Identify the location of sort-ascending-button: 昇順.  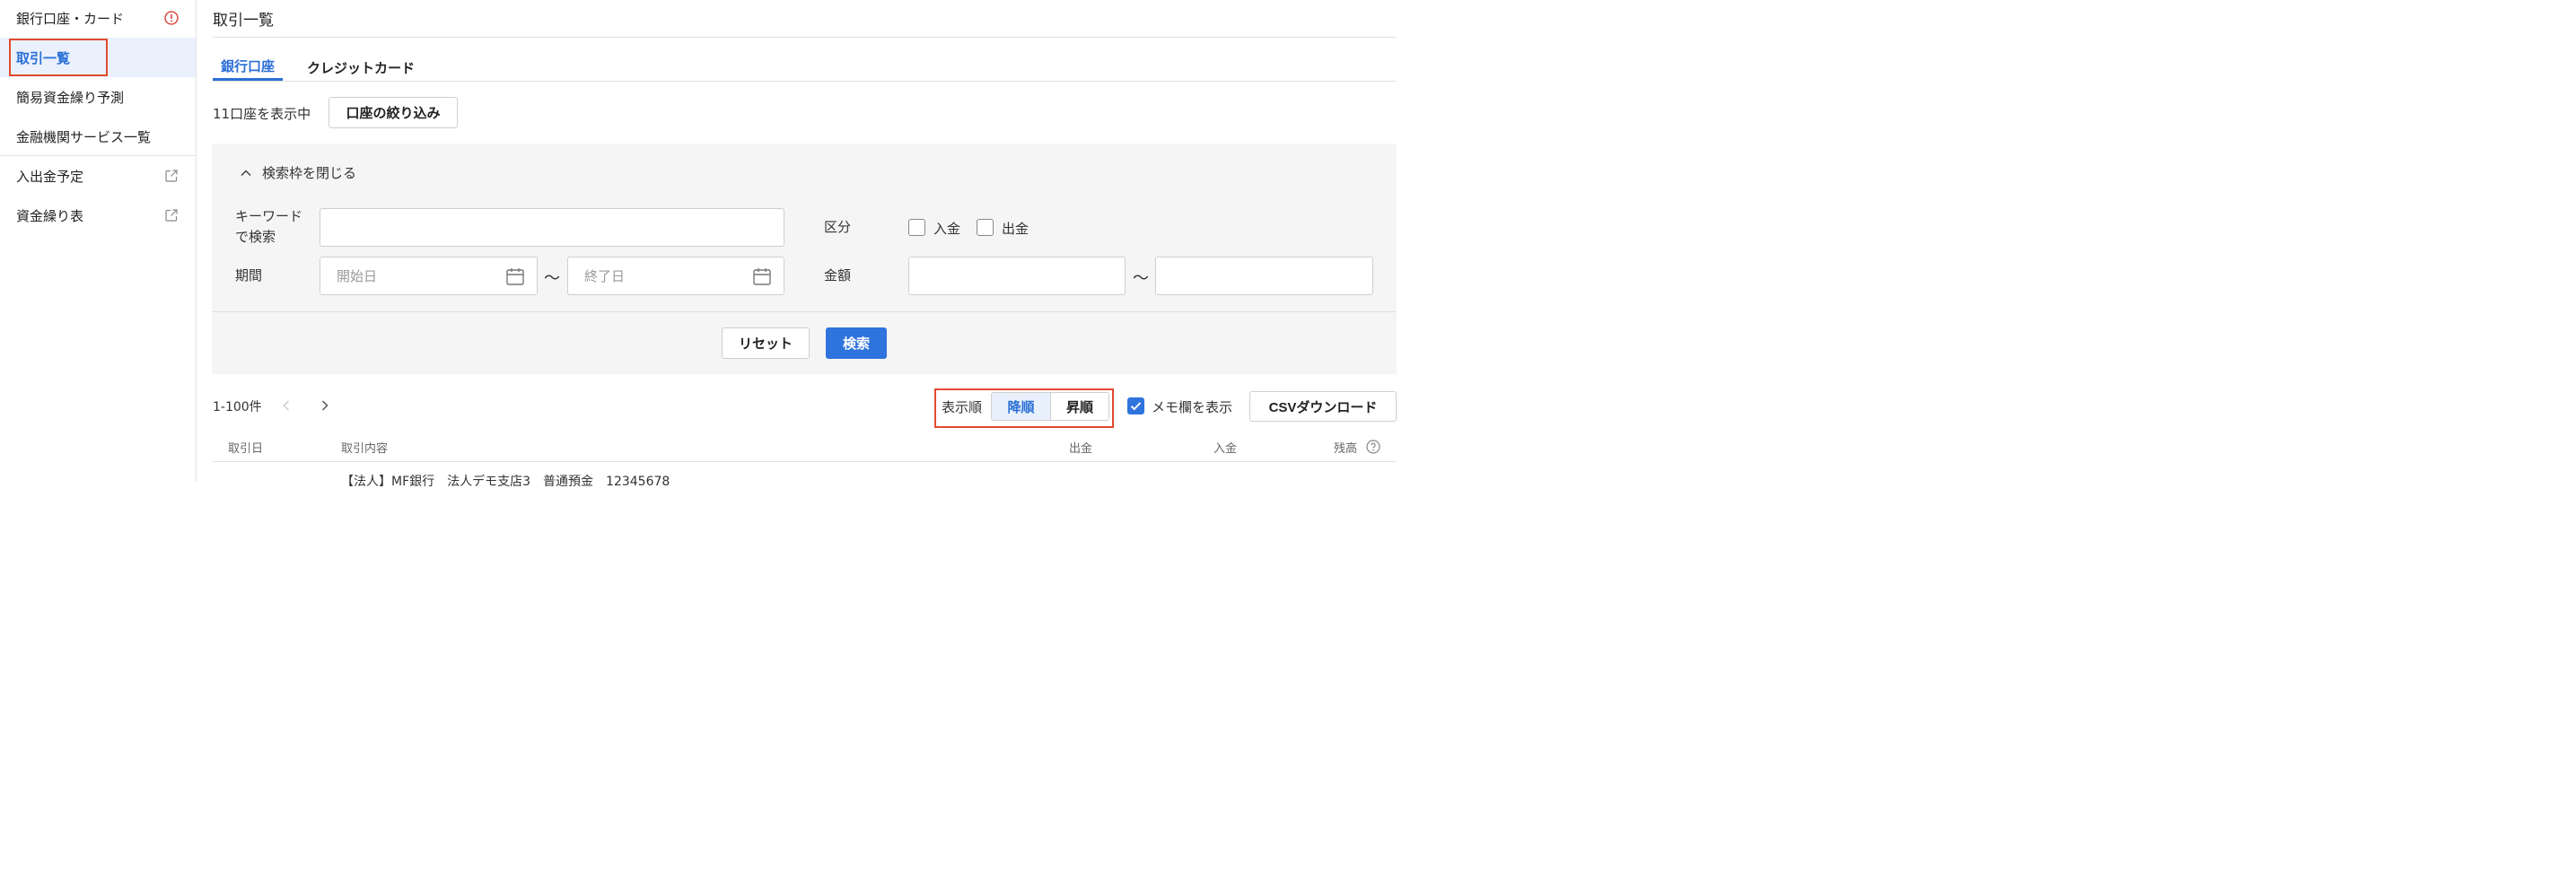
(1079, 406).